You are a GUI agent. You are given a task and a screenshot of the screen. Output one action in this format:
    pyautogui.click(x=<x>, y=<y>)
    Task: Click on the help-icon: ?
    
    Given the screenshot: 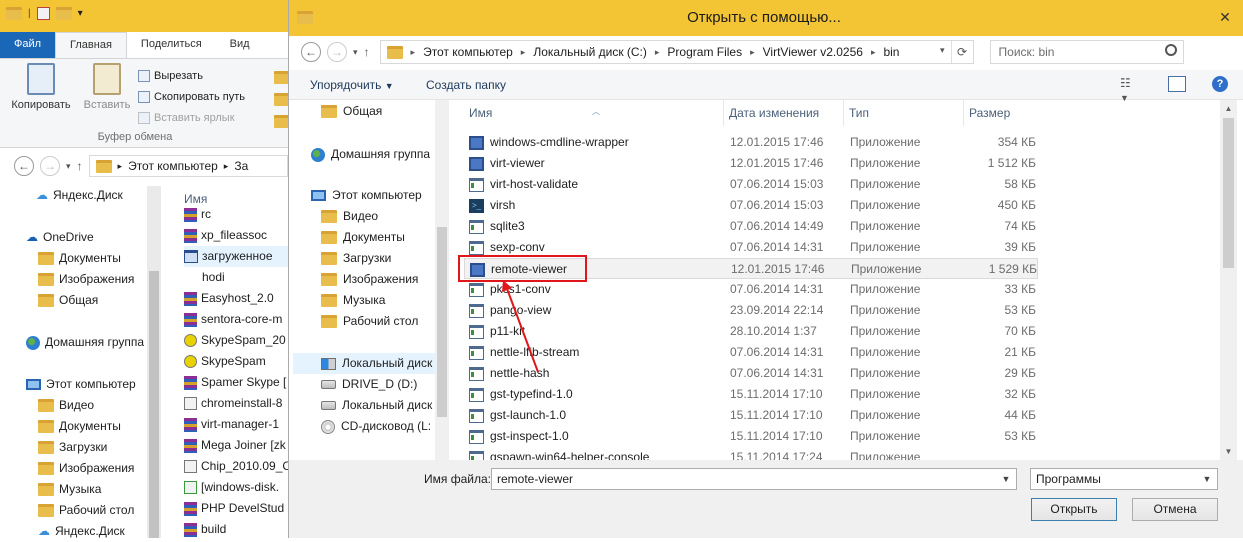 What is the action you would take?
    pyautogui.click(x=1220, y=84)
    